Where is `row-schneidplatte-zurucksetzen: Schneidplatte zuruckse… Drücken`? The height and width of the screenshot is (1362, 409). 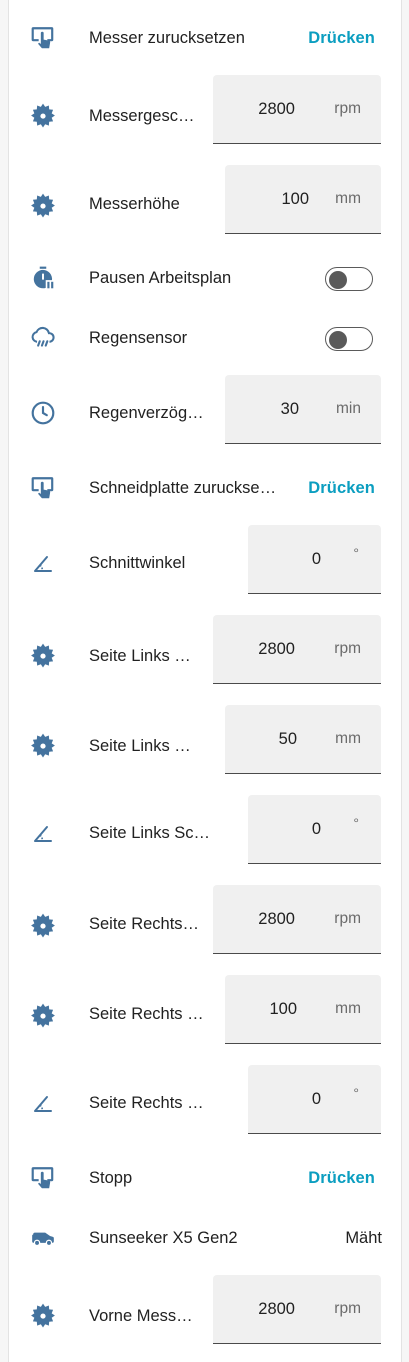
row-schneidplatte-zurucksetzen: Schneidplatte zuruckse… Drücken is located at coordinates (205, 489).